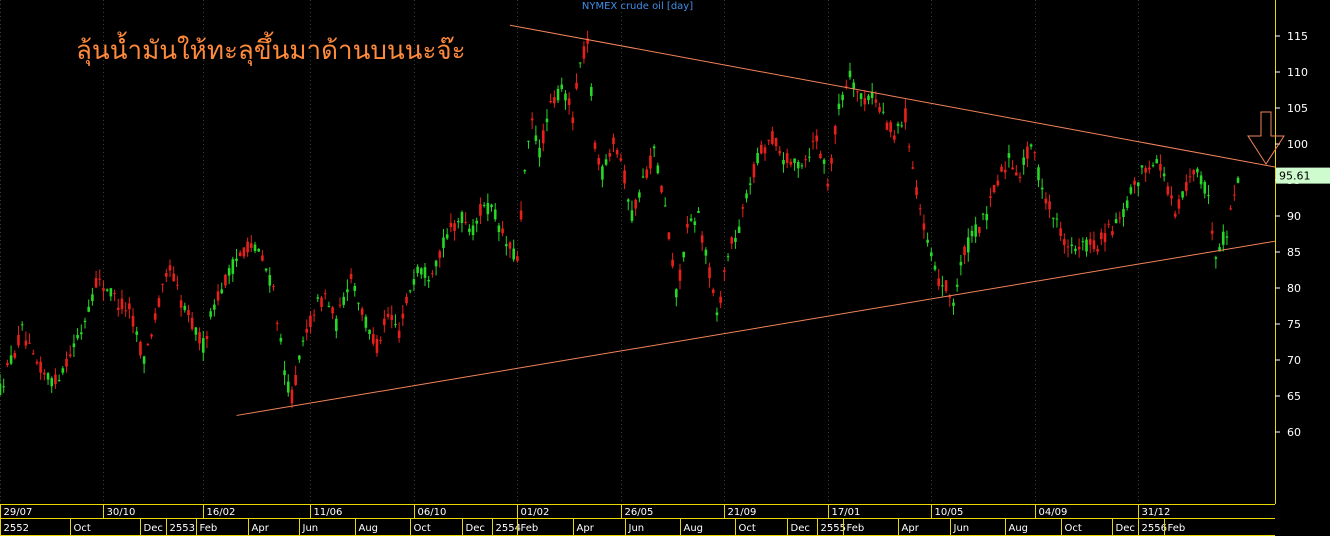 The height and width of the screenshot is (536, 1330). What do you see at coordinates (1154, 528) in the screenshot?
I see `x-bottom-label: 2556` at bounding box center [1154, 528].